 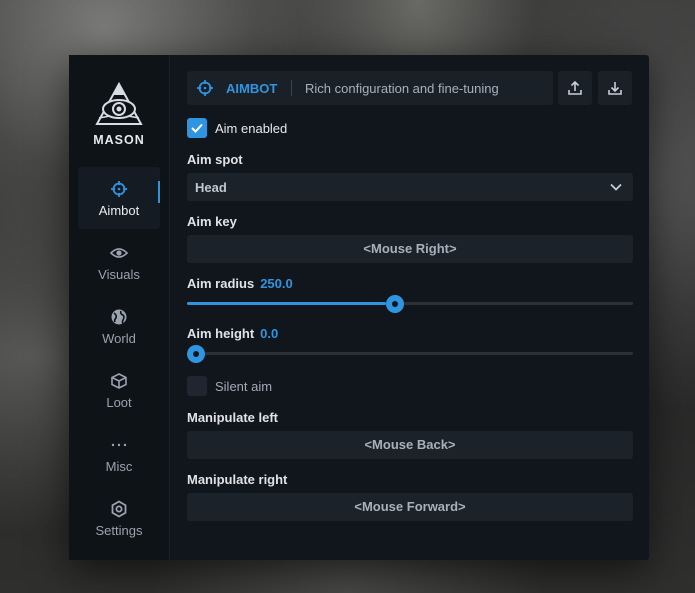 I want to click on logo: MASON, so click(x=119, y=114).